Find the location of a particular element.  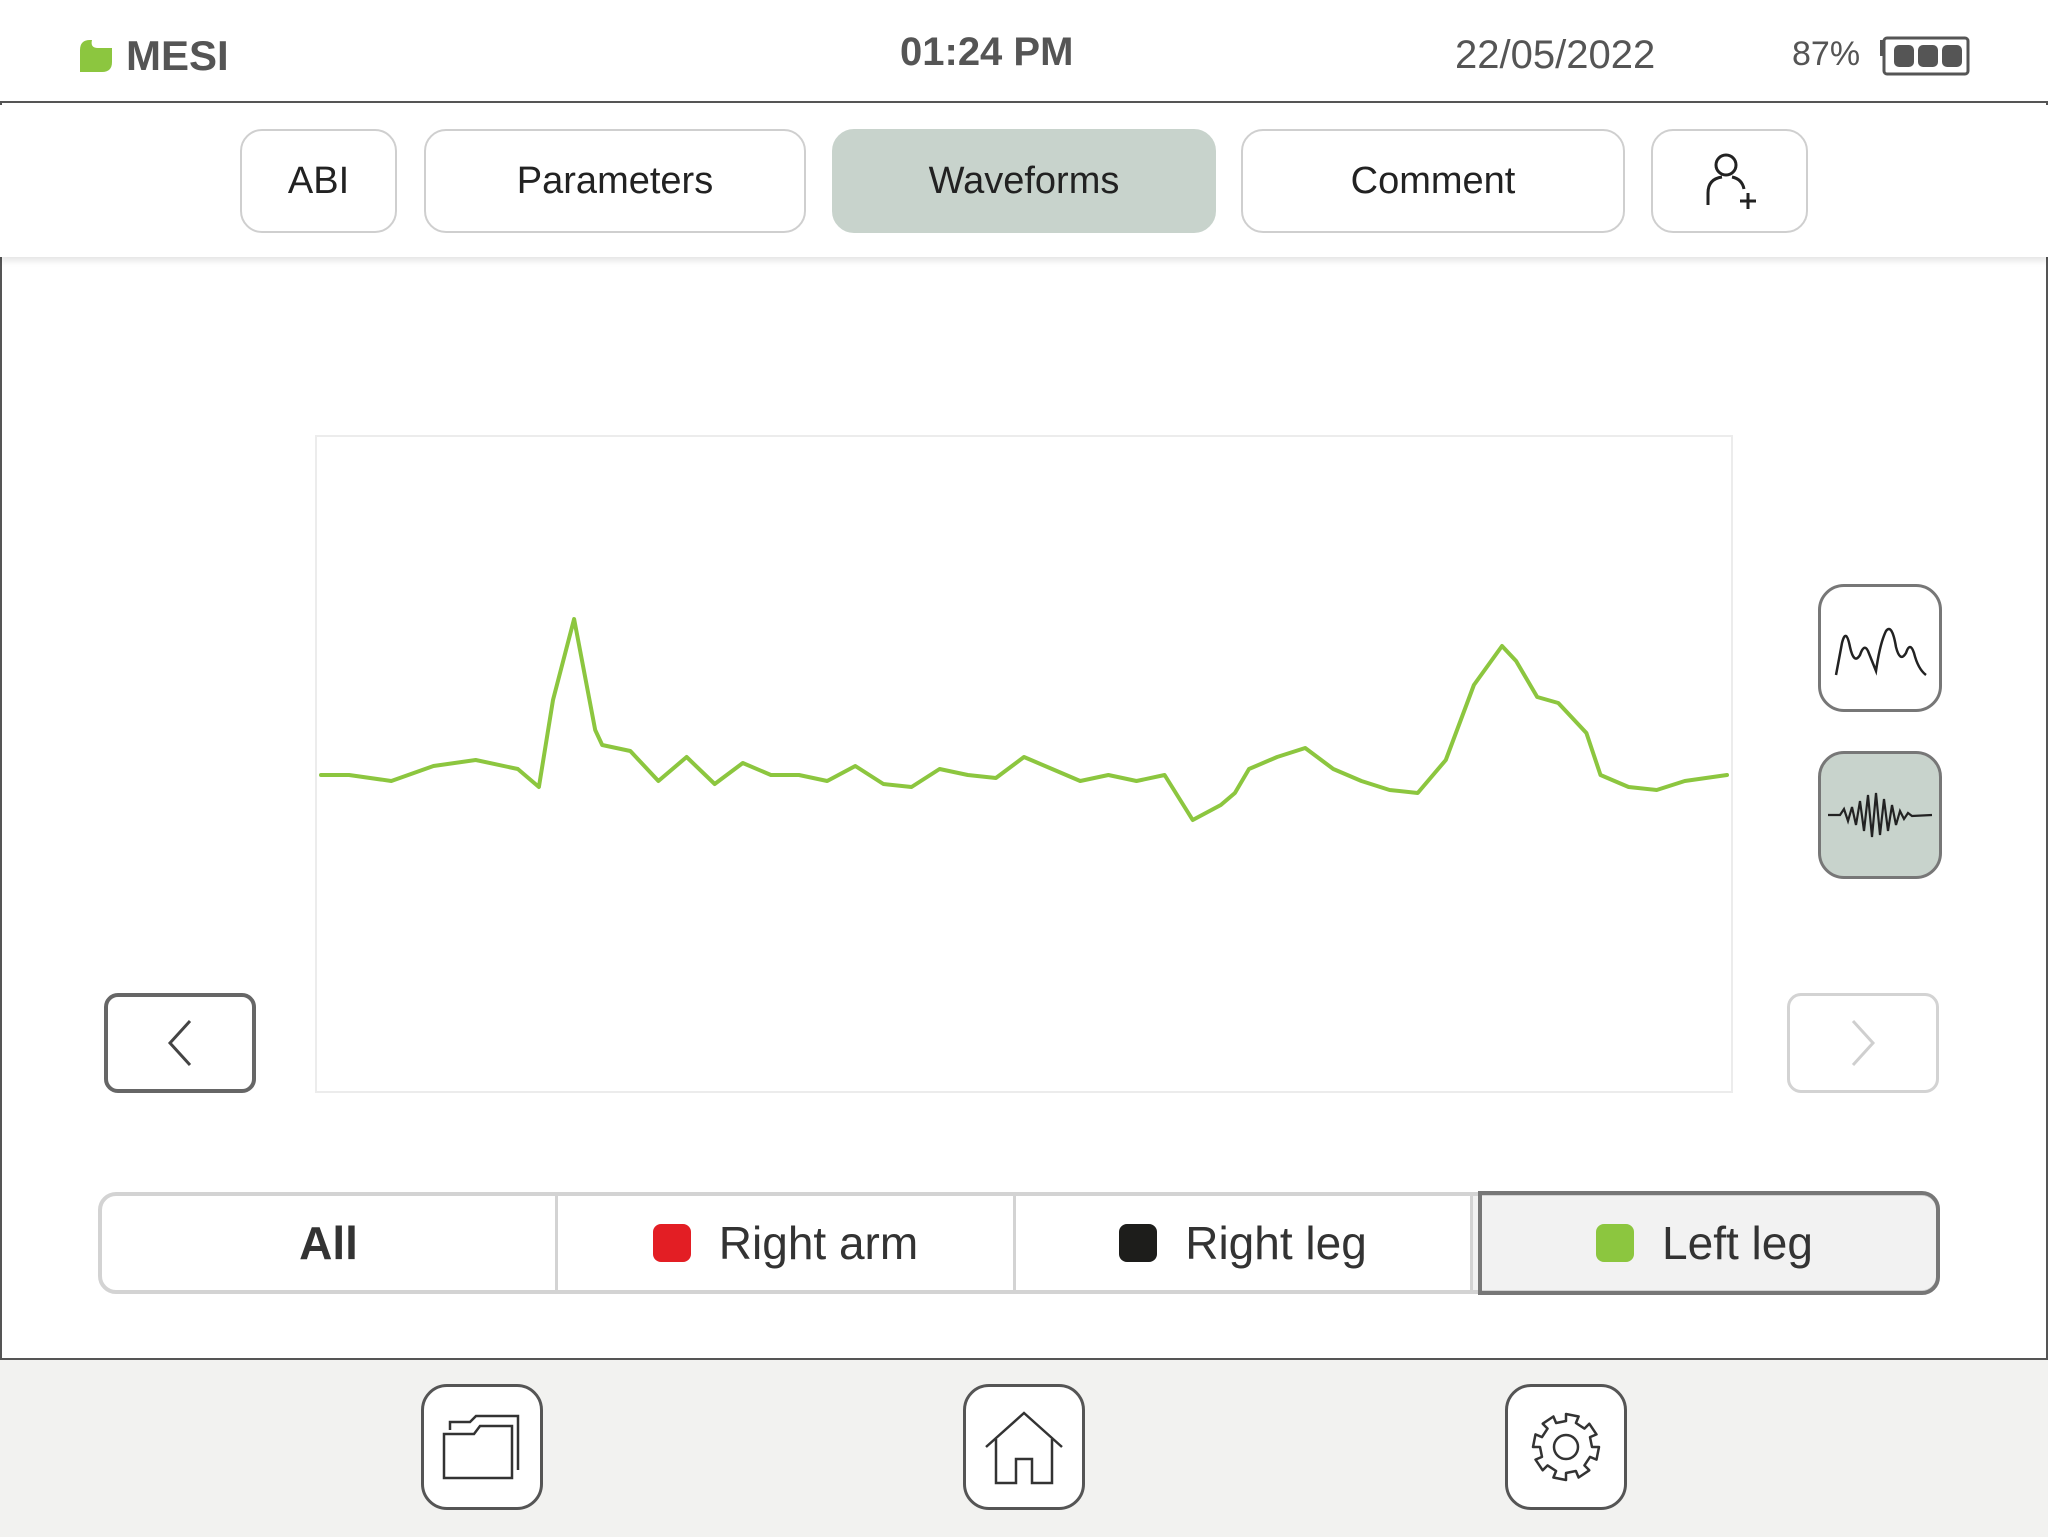

home-icon is located at coordinates (1024, 1448).